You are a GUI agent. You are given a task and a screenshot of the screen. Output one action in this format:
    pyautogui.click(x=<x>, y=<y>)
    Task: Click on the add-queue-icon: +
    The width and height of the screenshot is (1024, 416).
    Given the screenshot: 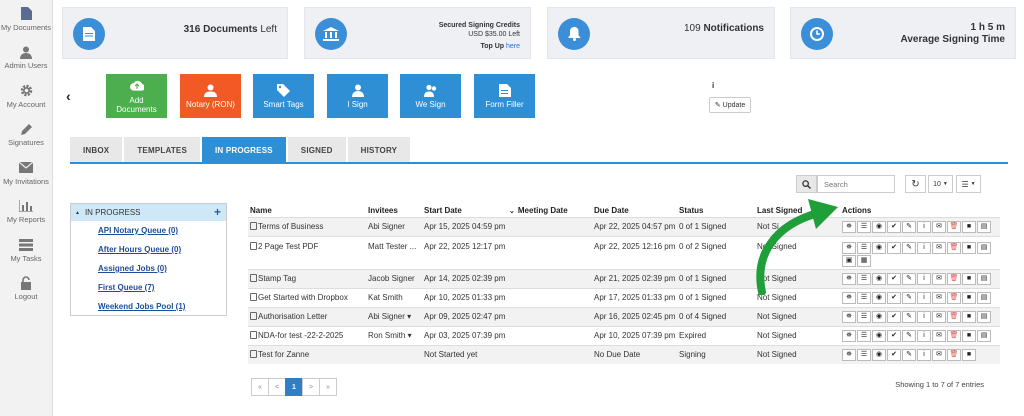 What is the action you would take?
    pyautogui.click(x=217, y=212)
    